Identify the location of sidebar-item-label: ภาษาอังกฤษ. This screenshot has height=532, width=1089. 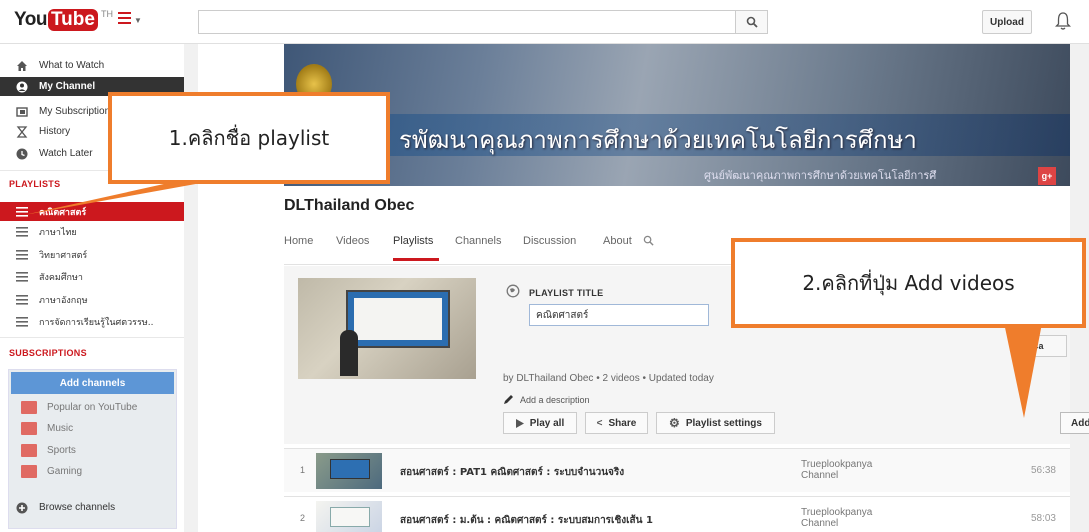
(63, 300).